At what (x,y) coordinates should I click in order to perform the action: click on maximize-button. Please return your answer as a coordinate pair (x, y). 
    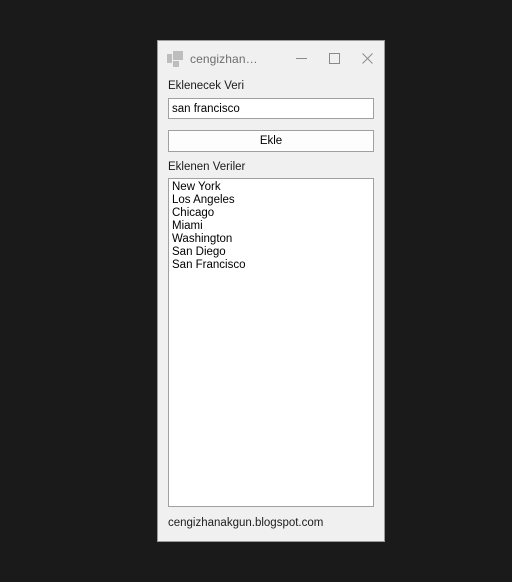
    Looking at the image, I should click on (334, 59).